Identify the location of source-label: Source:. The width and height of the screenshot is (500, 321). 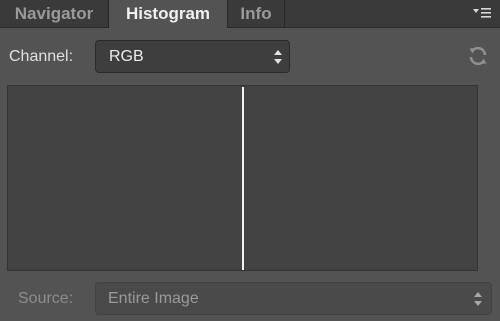
(46, 298).